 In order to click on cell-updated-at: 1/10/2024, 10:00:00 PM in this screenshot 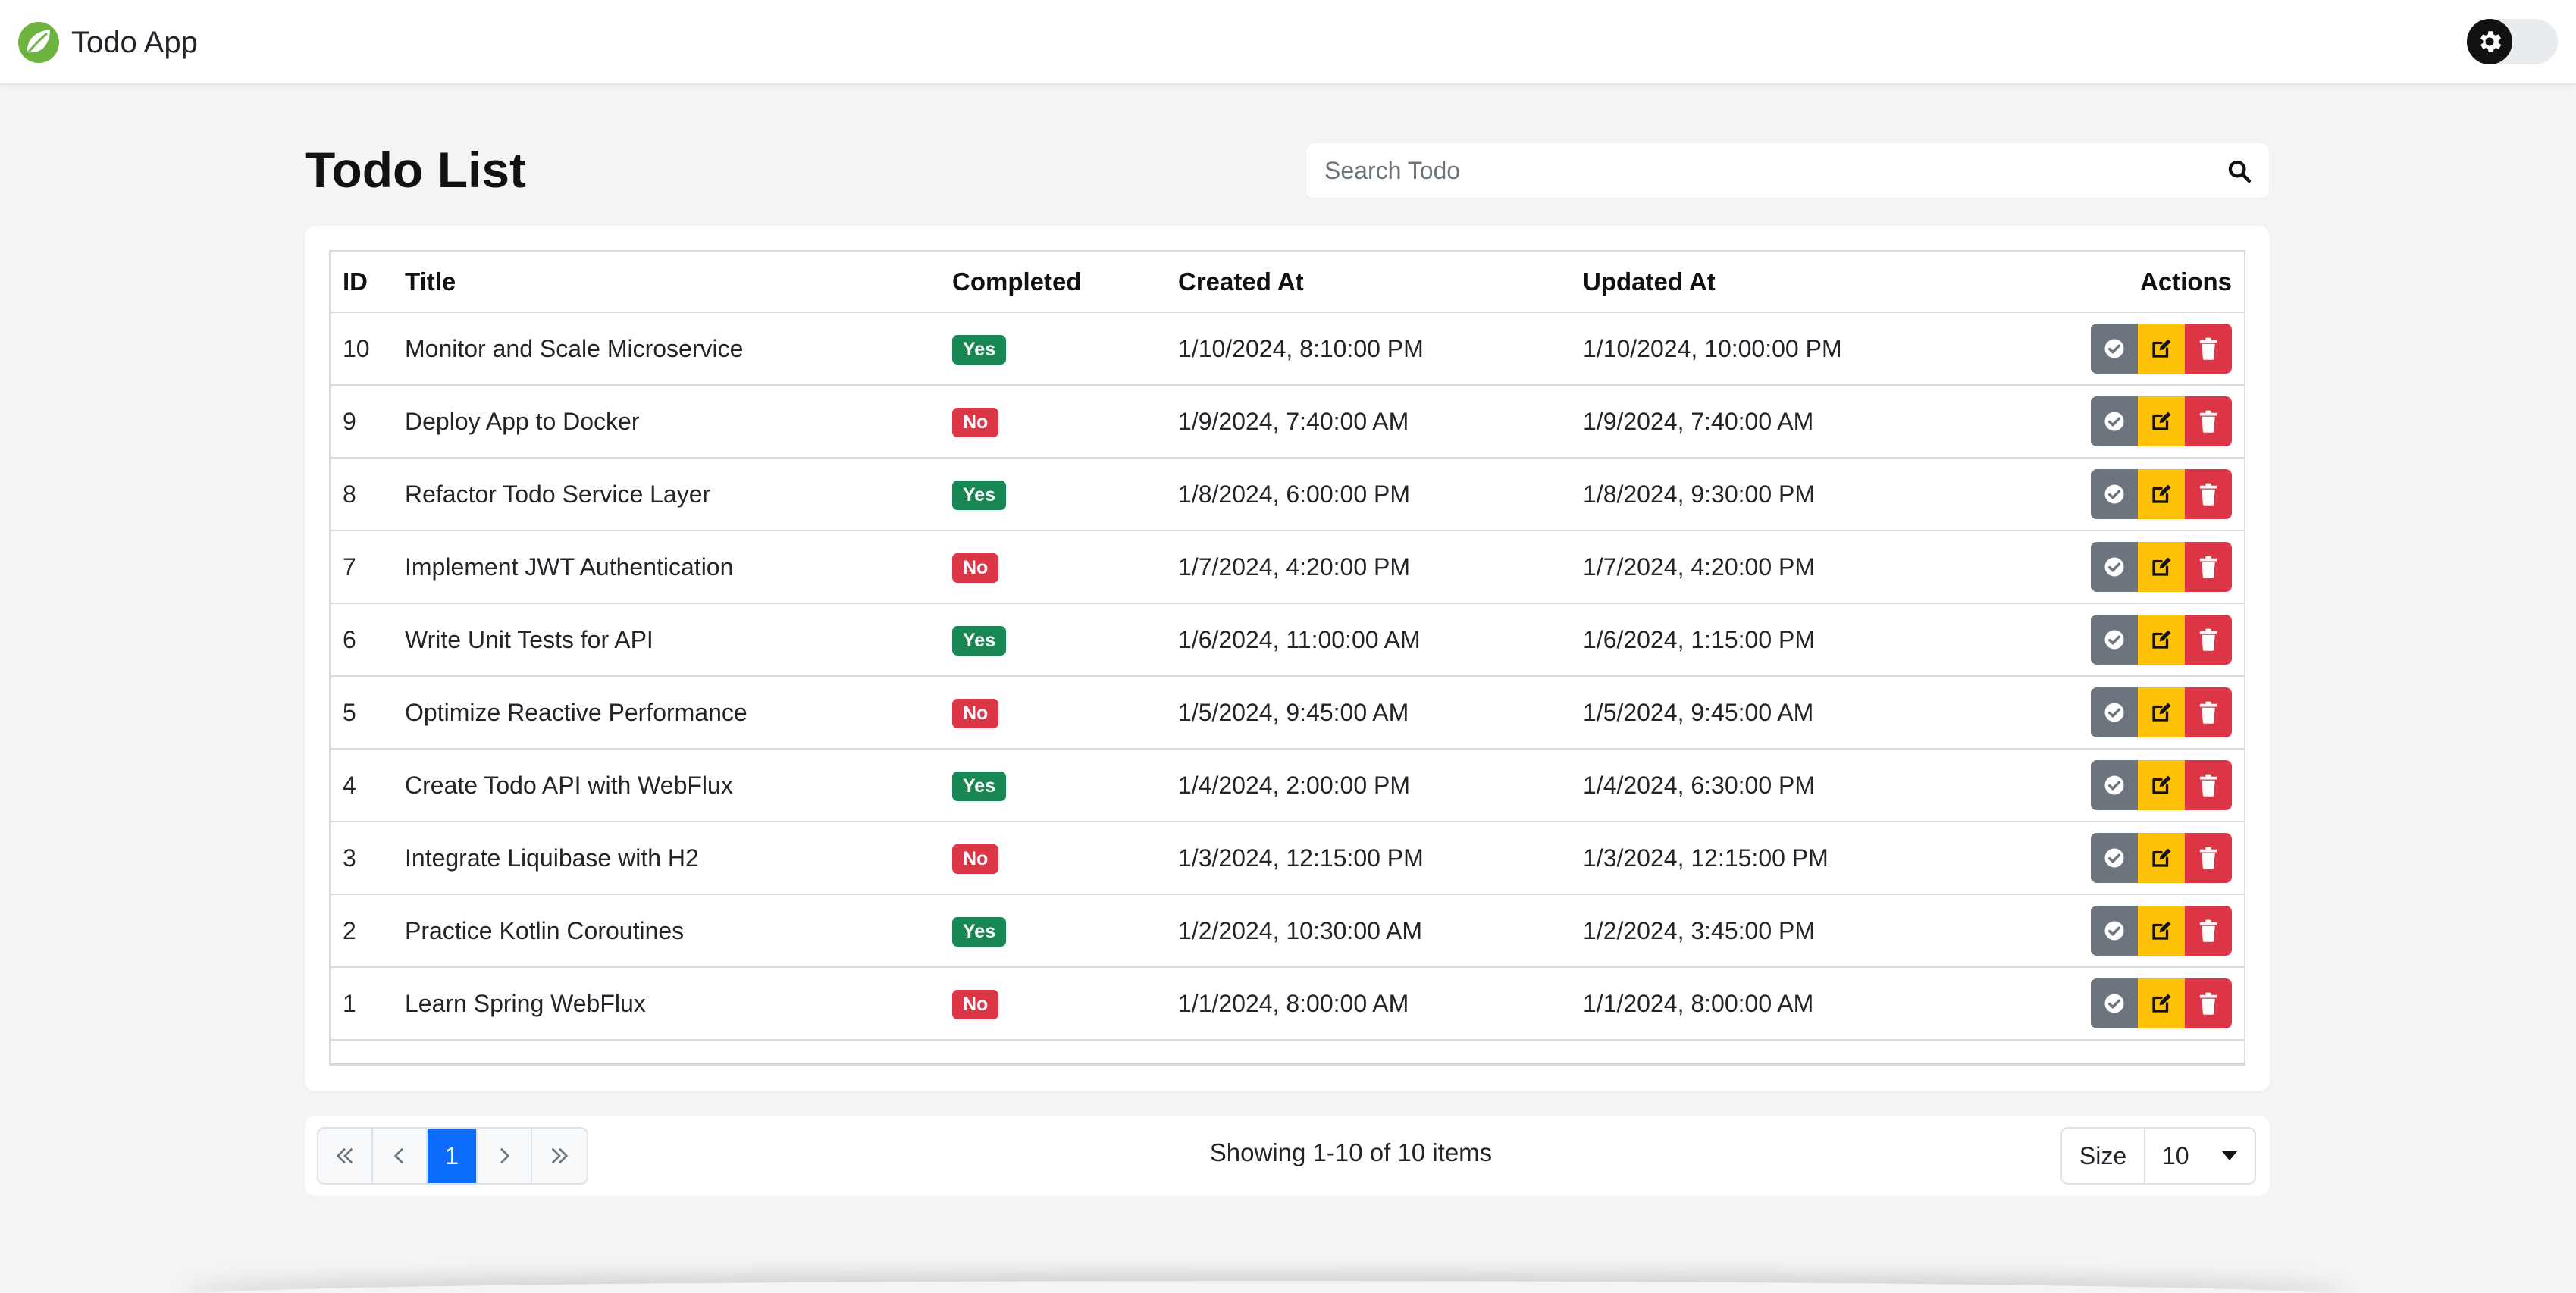, I will do `click(1825, 349)`.